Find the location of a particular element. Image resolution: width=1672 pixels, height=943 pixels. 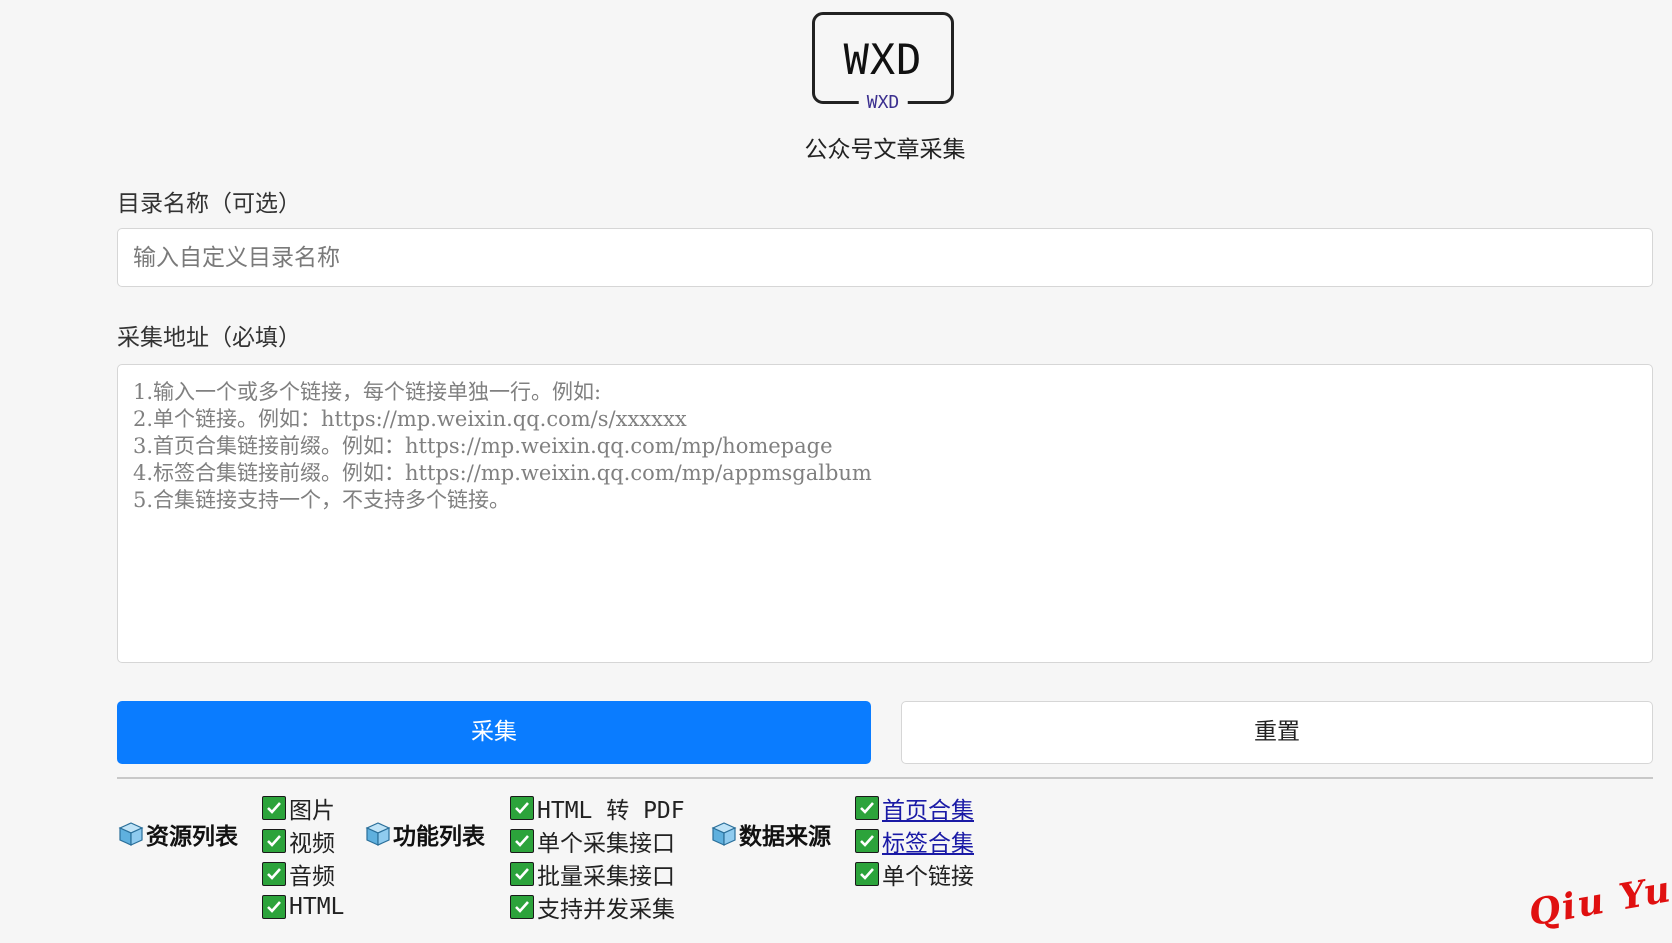

dir-name-label: 目录名称（可选） is located at coordinates (209, 204).